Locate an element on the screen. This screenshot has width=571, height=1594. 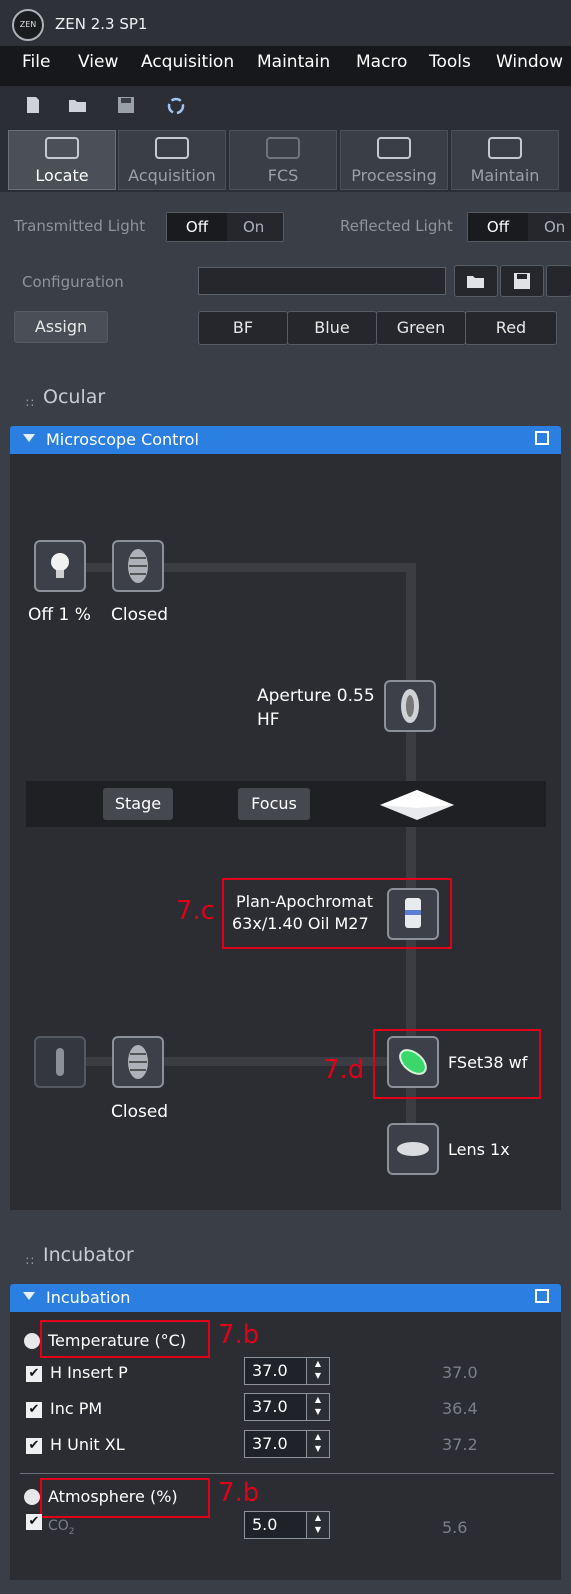
app-title: ZEN 2.3 SP1 is located at coordinates (101, 24).